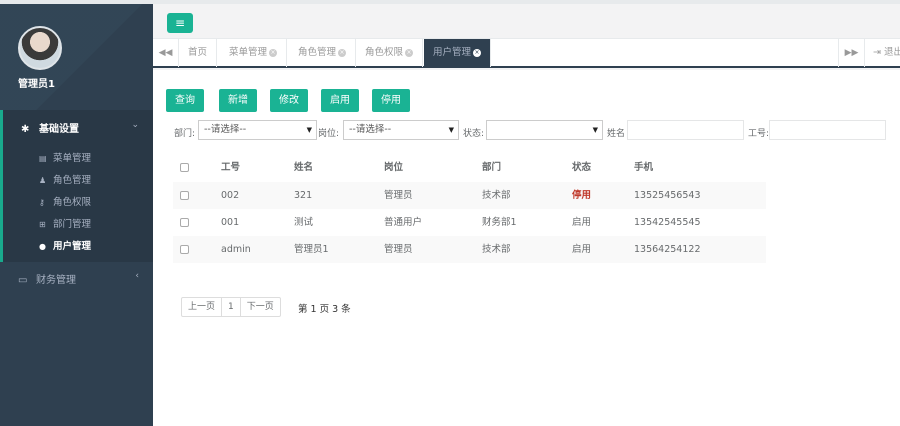 This screenshot has height=426, width=900. What do you see at coordinates (616, 134) in the screenshot?
I see `name-label: 姓名` at bounding box center [616, 134].